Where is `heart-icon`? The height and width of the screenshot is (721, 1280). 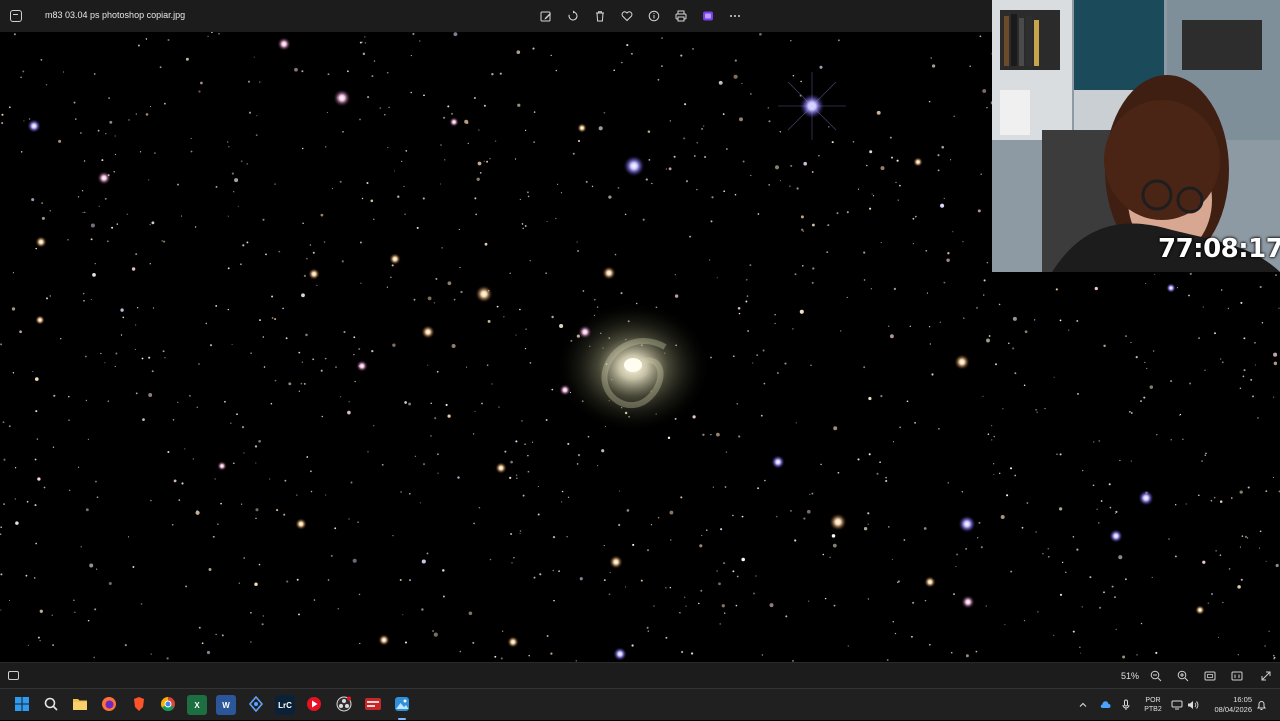
heart-icon is located at coordinates (627, 16).